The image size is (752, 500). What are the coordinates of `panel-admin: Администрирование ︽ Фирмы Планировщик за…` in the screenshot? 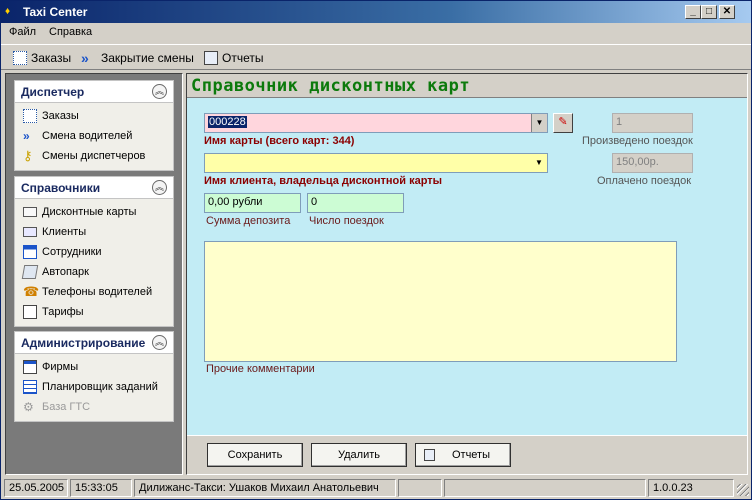 It's located at (94, 376).